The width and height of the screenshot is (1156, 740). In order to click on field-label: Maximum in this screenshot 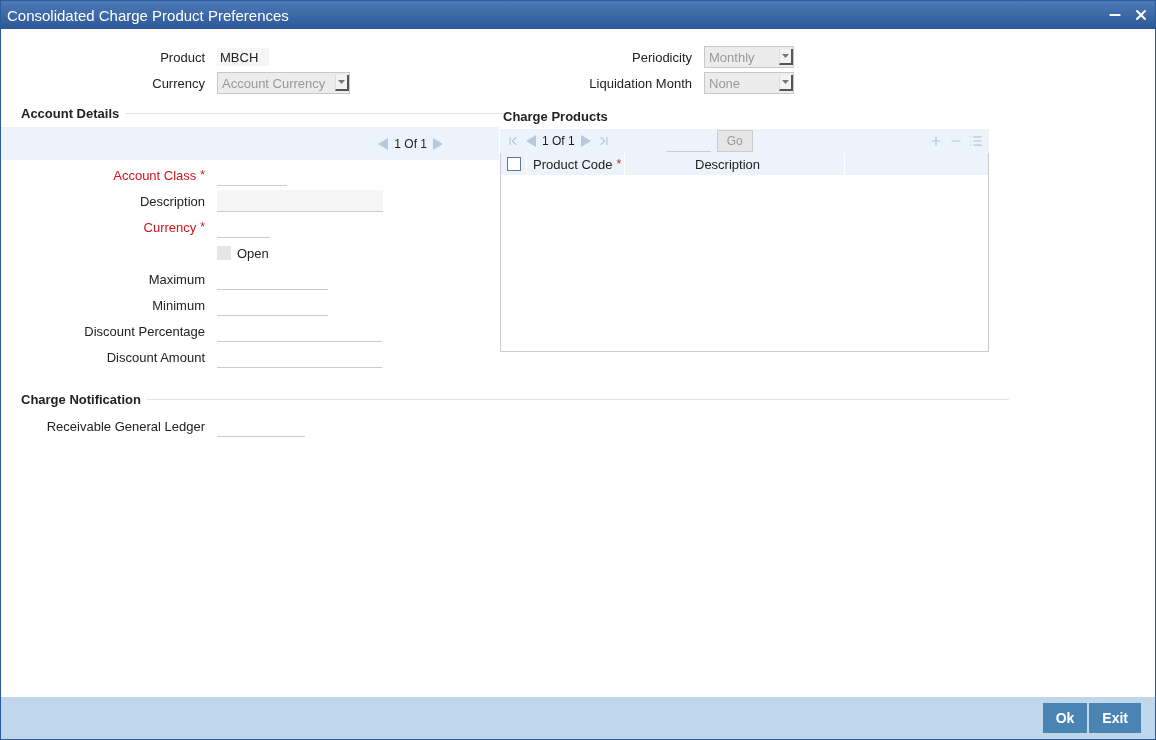, I will do `click(176, 279)`.